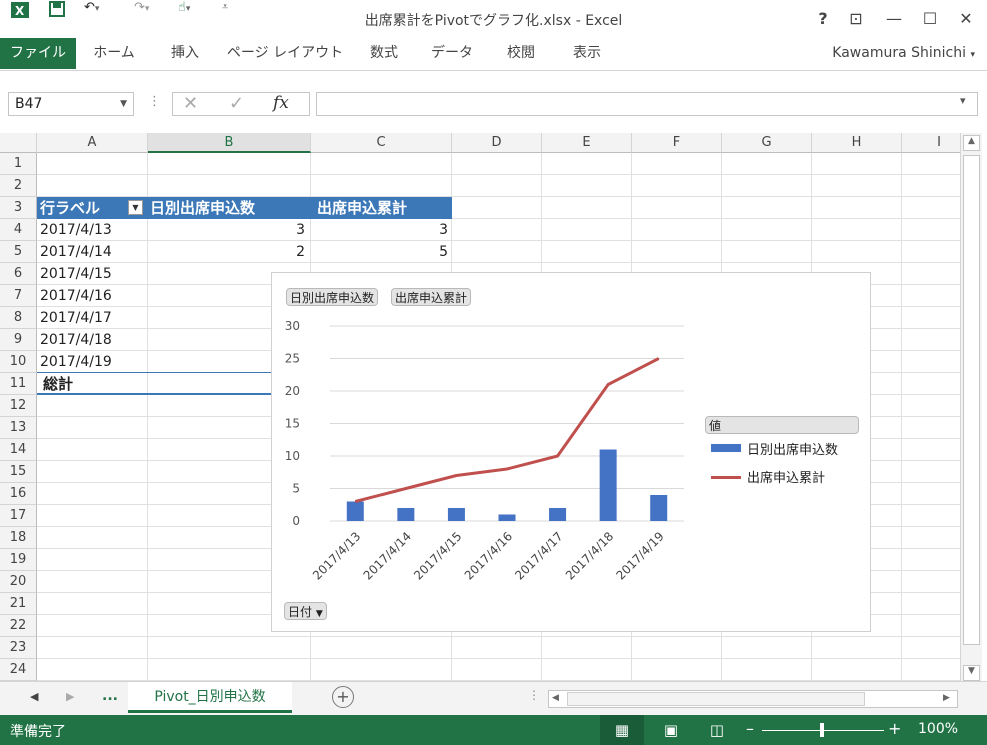 The image size is (987, 745). Describe the element at coordinates (521, 53) in the screenshot. I see `tab-review: 校閲` at that location.